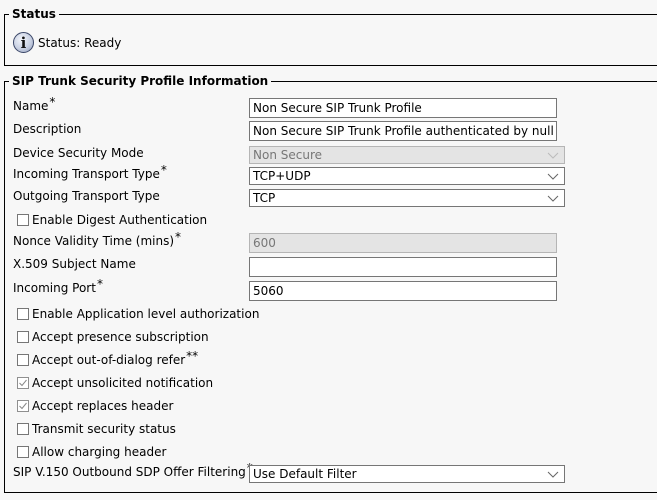 Image resolution: width=657 pixels, height=500 pixels. I want to click on nonce-validity-row: Nonce Validity Time (mins)* 600, so click(331, 241).